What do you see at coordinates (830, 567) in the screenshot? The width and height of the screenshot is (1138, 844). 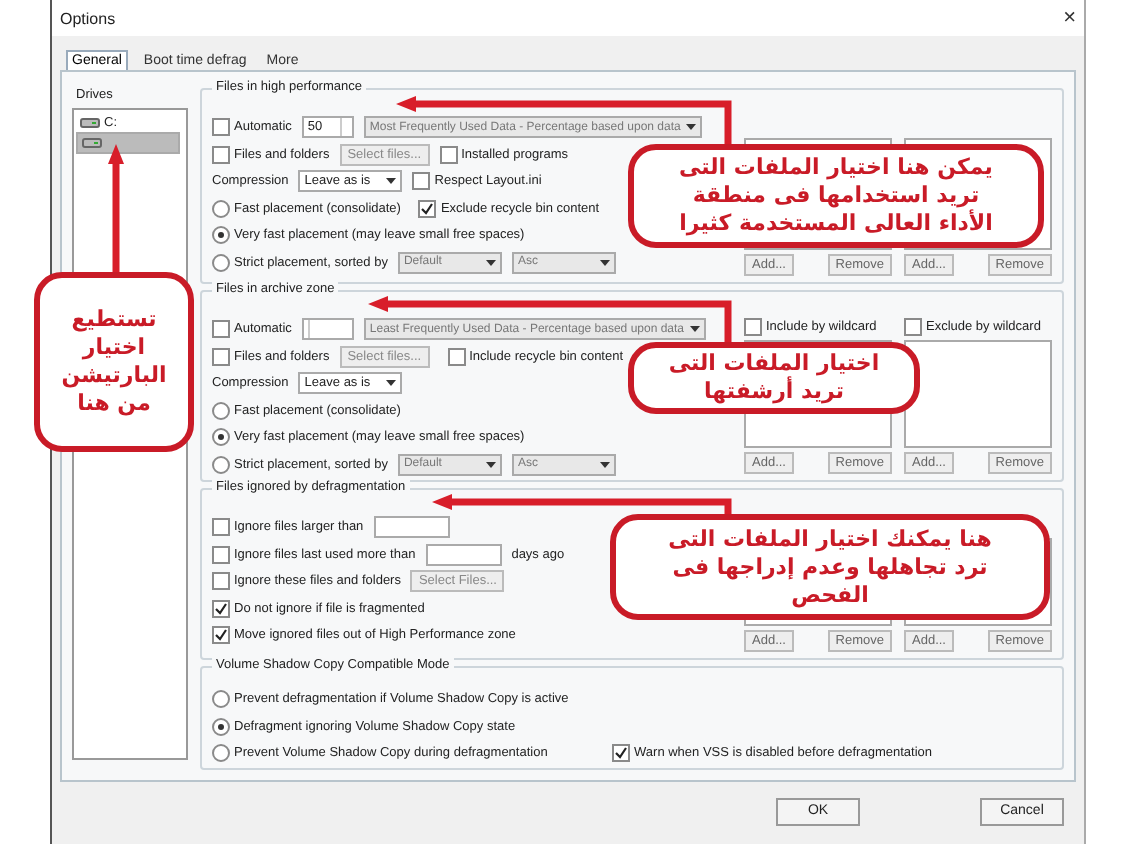 I see `annotation-callout-tooltip: هنا يمكنك اختيار الملفات التى ترد تجاهلها وعدم إدراجها فى الفحص` at bounding box center [830, 567].